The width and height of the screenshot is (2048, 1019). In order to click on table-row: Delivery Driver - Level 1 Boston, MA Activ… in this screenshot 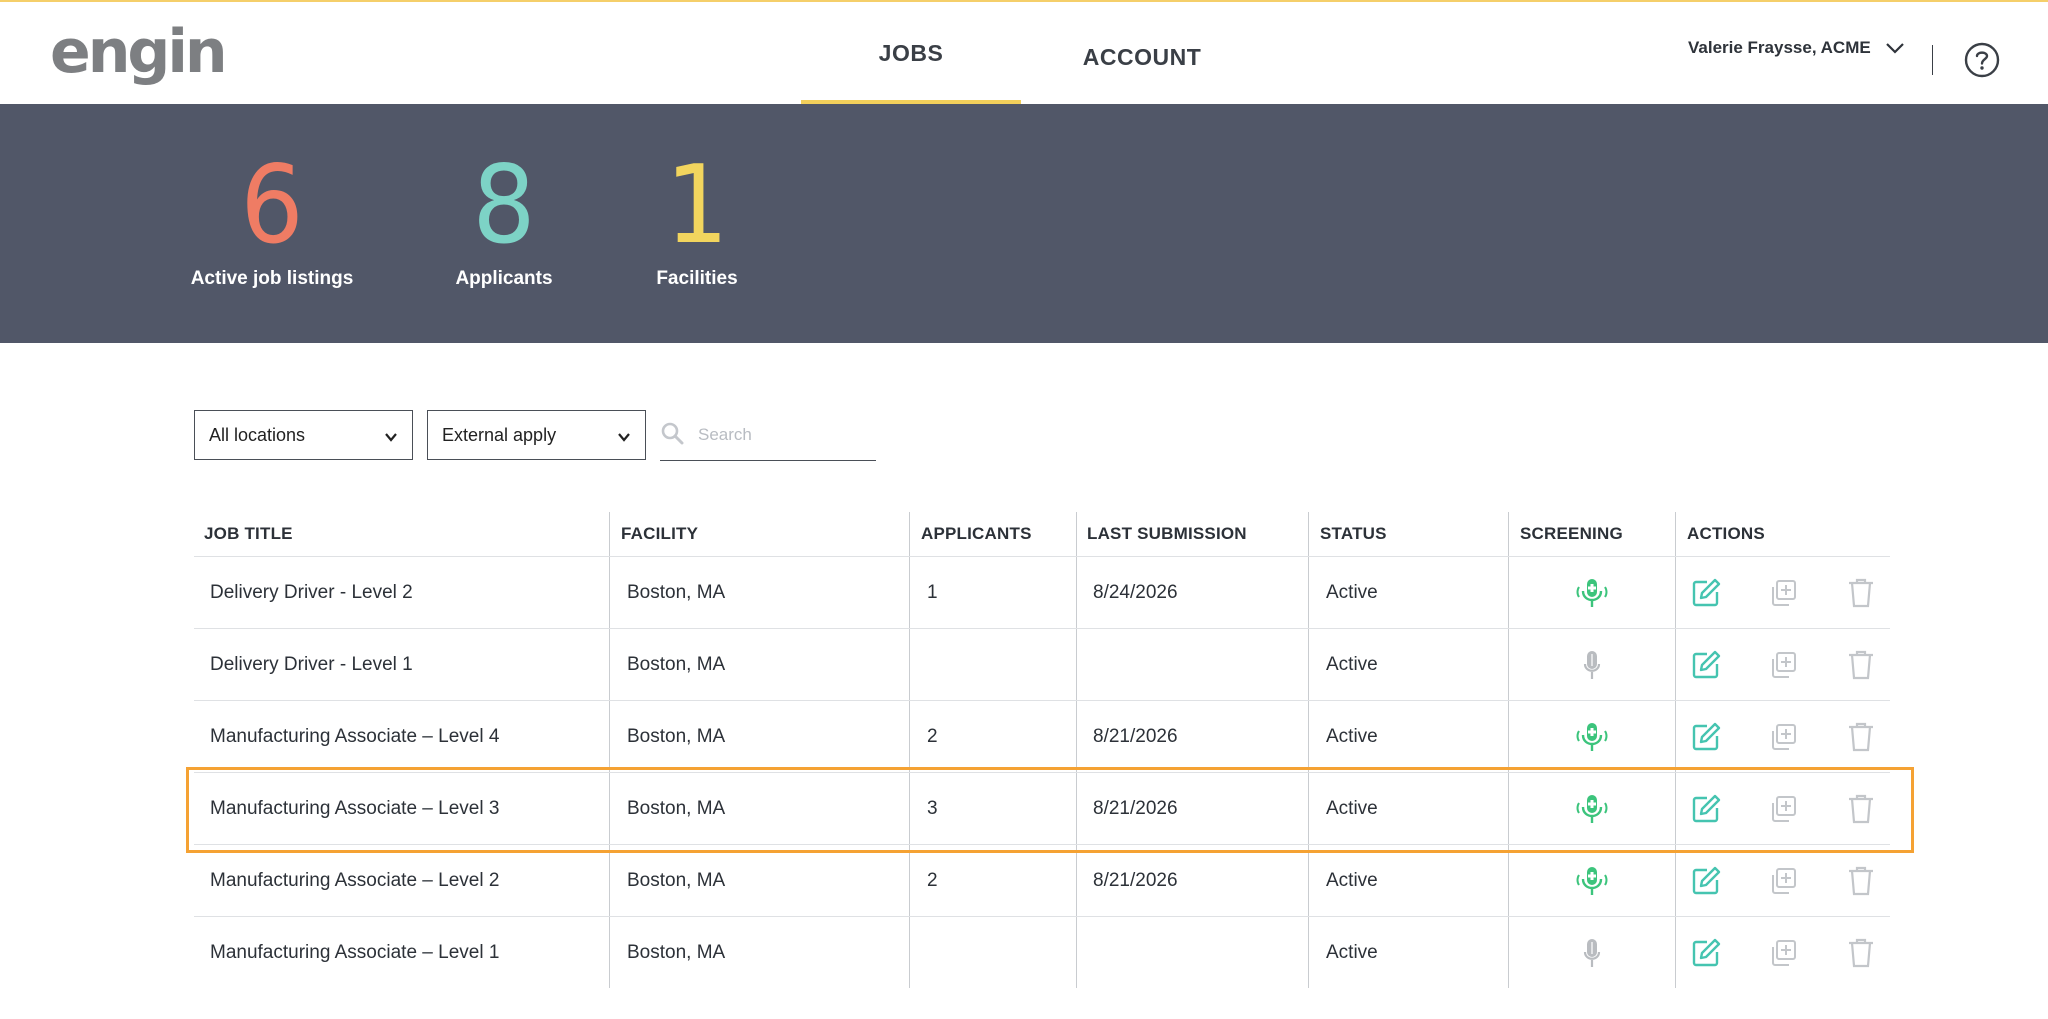, I will do `click(1042, 664)`.